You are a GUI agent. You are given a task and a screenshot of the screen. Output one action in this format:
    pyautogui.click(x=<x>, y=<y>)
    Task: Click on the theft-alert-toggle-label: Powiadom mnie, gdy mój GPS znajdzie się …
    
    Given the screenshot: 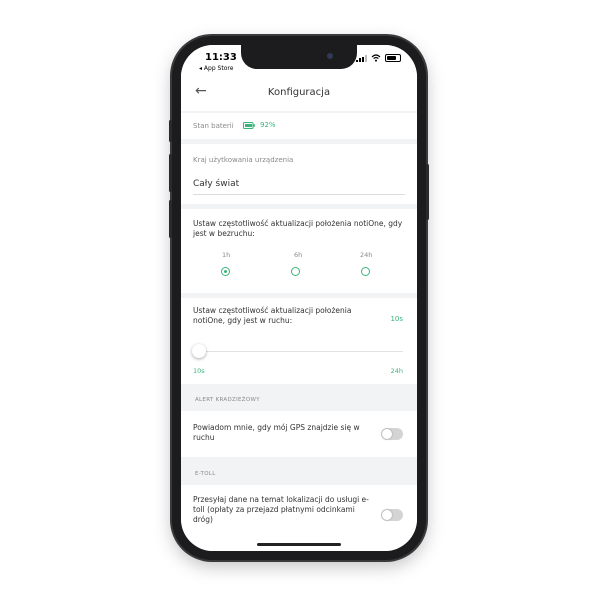 What is the action you would take?
    pyautogui.click(x=276, y=432)
    